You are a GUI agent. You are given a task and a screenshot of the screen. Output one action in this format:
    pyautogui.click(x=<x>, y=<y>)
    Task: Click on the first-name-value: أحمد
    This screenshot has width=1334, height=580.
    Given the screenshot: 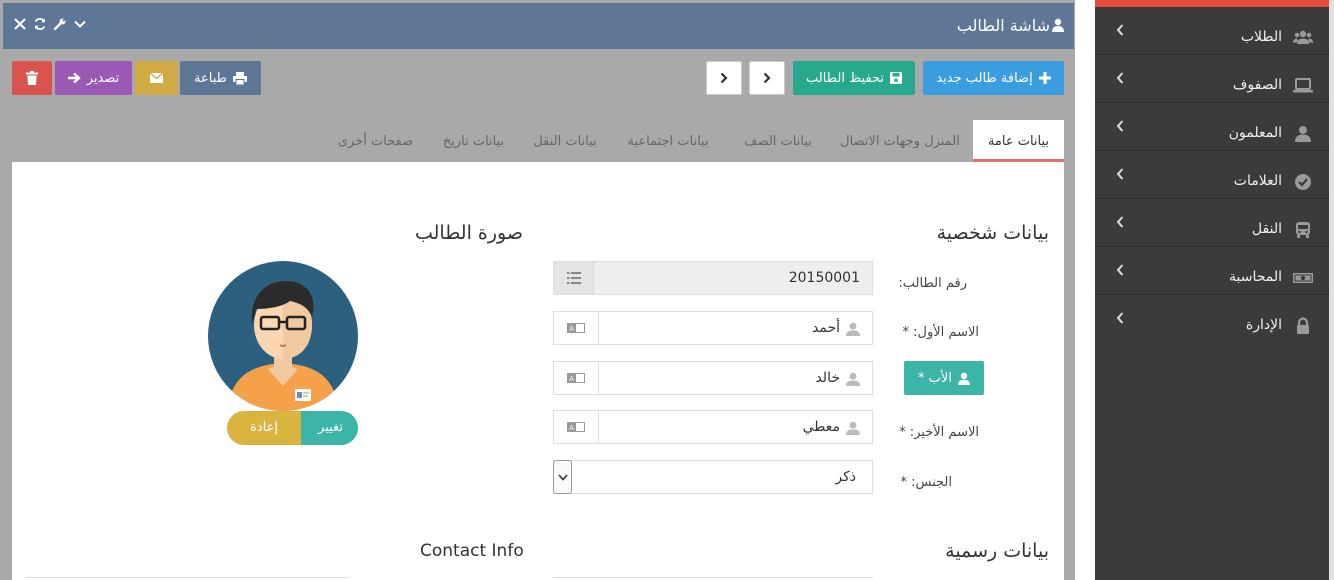 What is the action you would take?
    pyautogui.click(x=826, y=328)
    